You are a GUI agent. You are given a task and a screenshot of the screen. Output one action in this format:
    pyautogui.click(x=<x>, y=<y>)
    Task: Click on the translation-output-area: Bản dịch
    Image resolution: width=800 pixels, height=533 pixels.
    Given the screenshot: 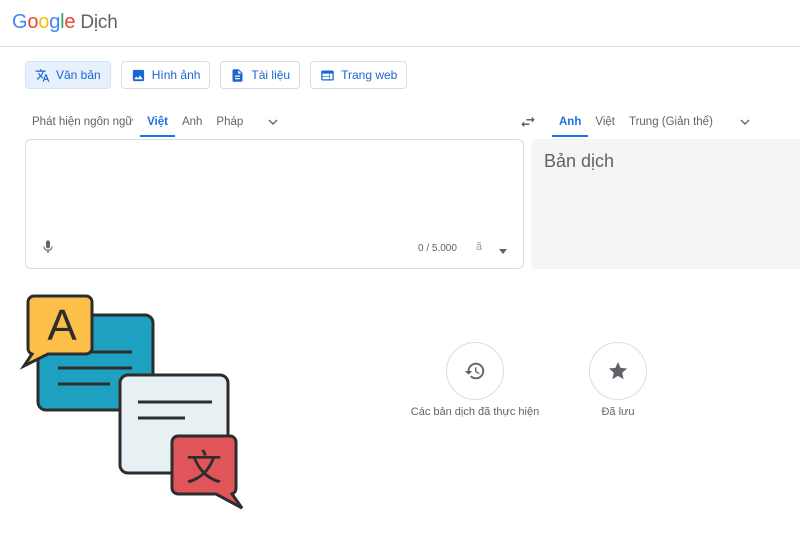 What is the action you would take?
    pyautogui.click(x=665, y=204)
    